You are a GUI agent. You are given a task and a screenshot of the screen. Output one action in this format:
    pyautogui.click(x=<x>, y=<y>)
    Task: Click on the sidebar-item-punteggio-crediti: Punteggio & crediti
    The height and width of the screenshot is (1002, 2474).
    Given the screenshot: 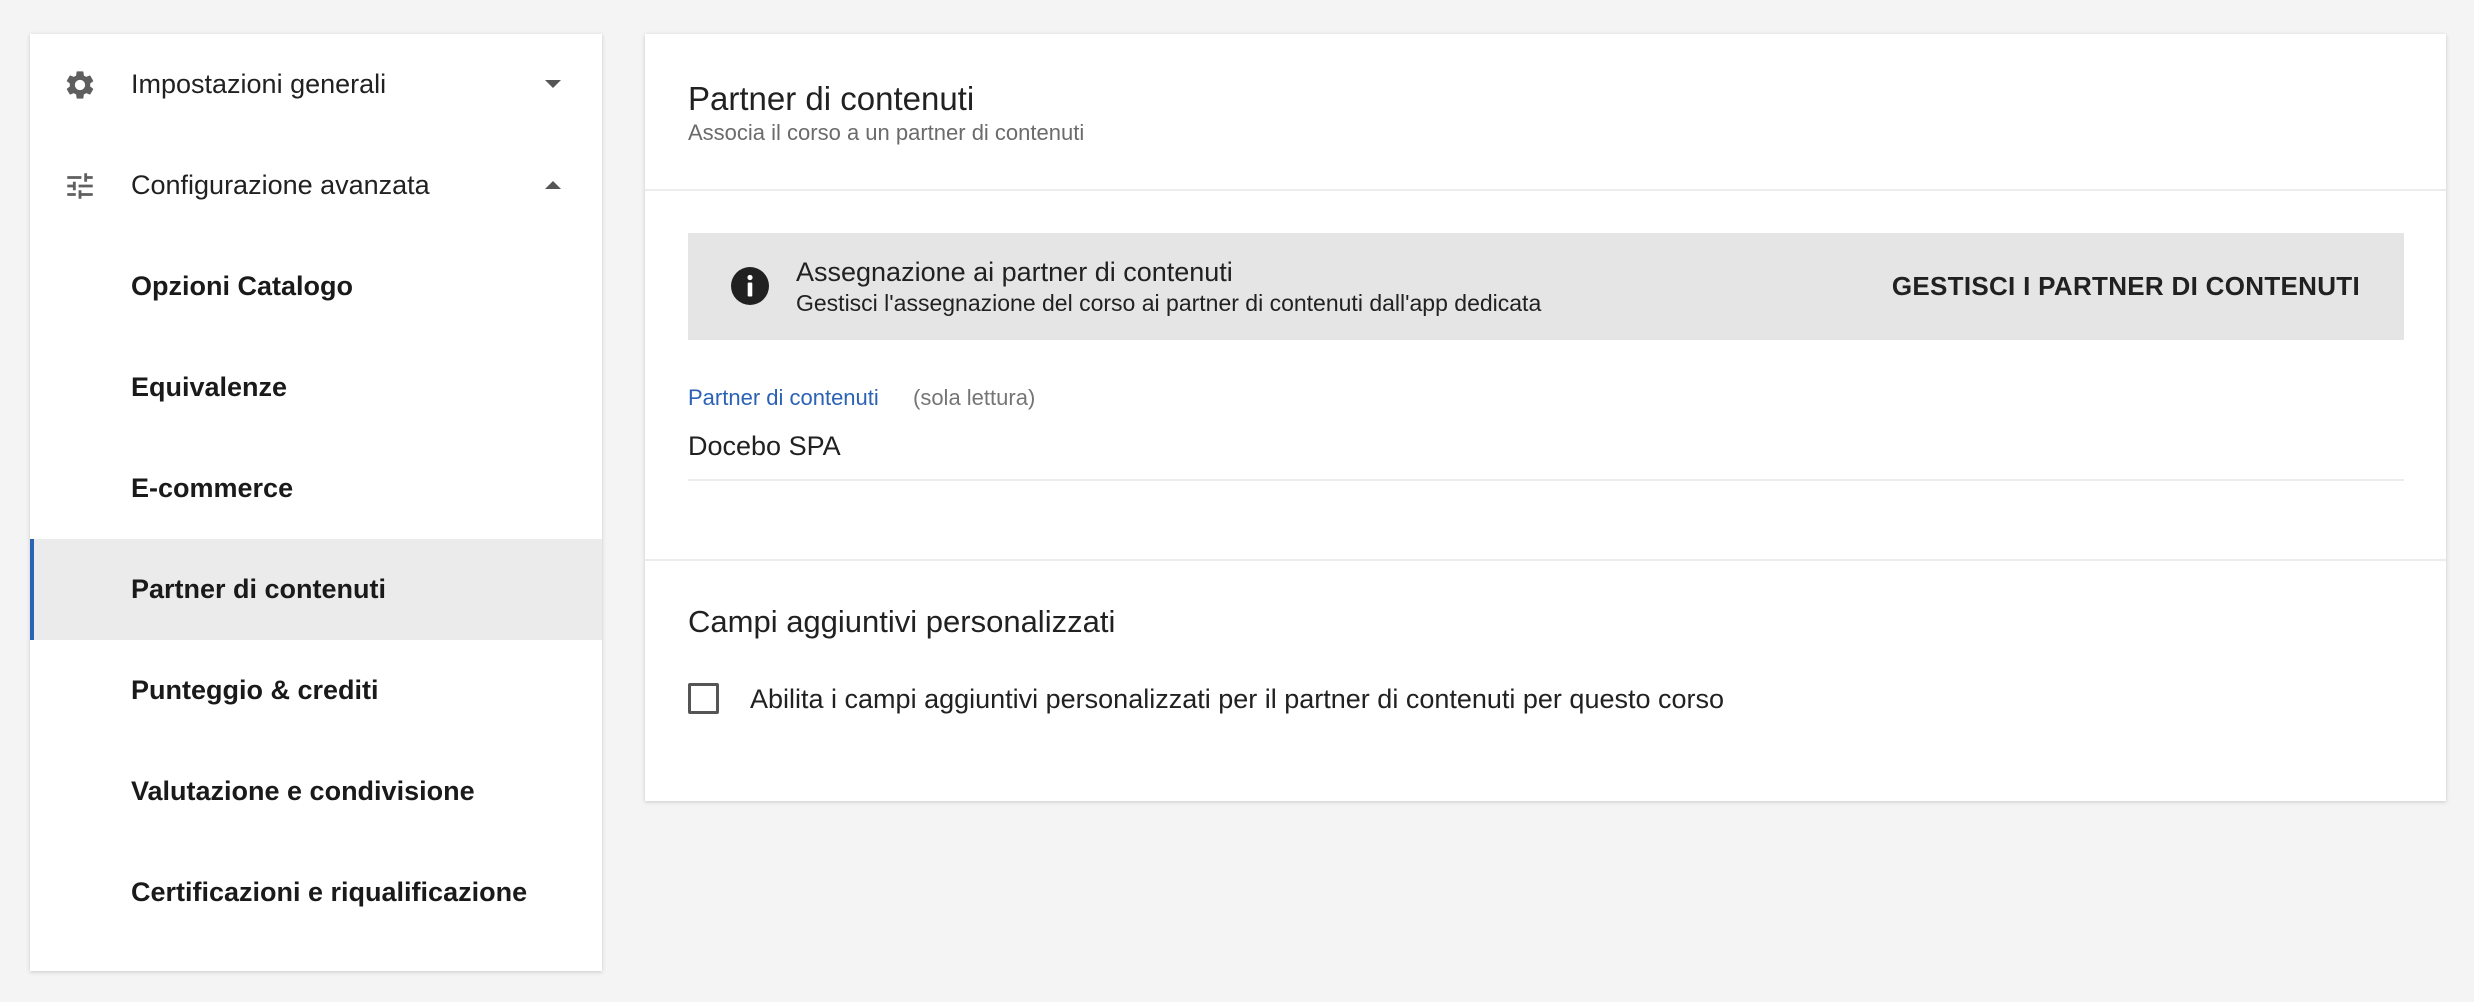 What is the action you would take?
    pyautogui.click(x=316, y=690)
    